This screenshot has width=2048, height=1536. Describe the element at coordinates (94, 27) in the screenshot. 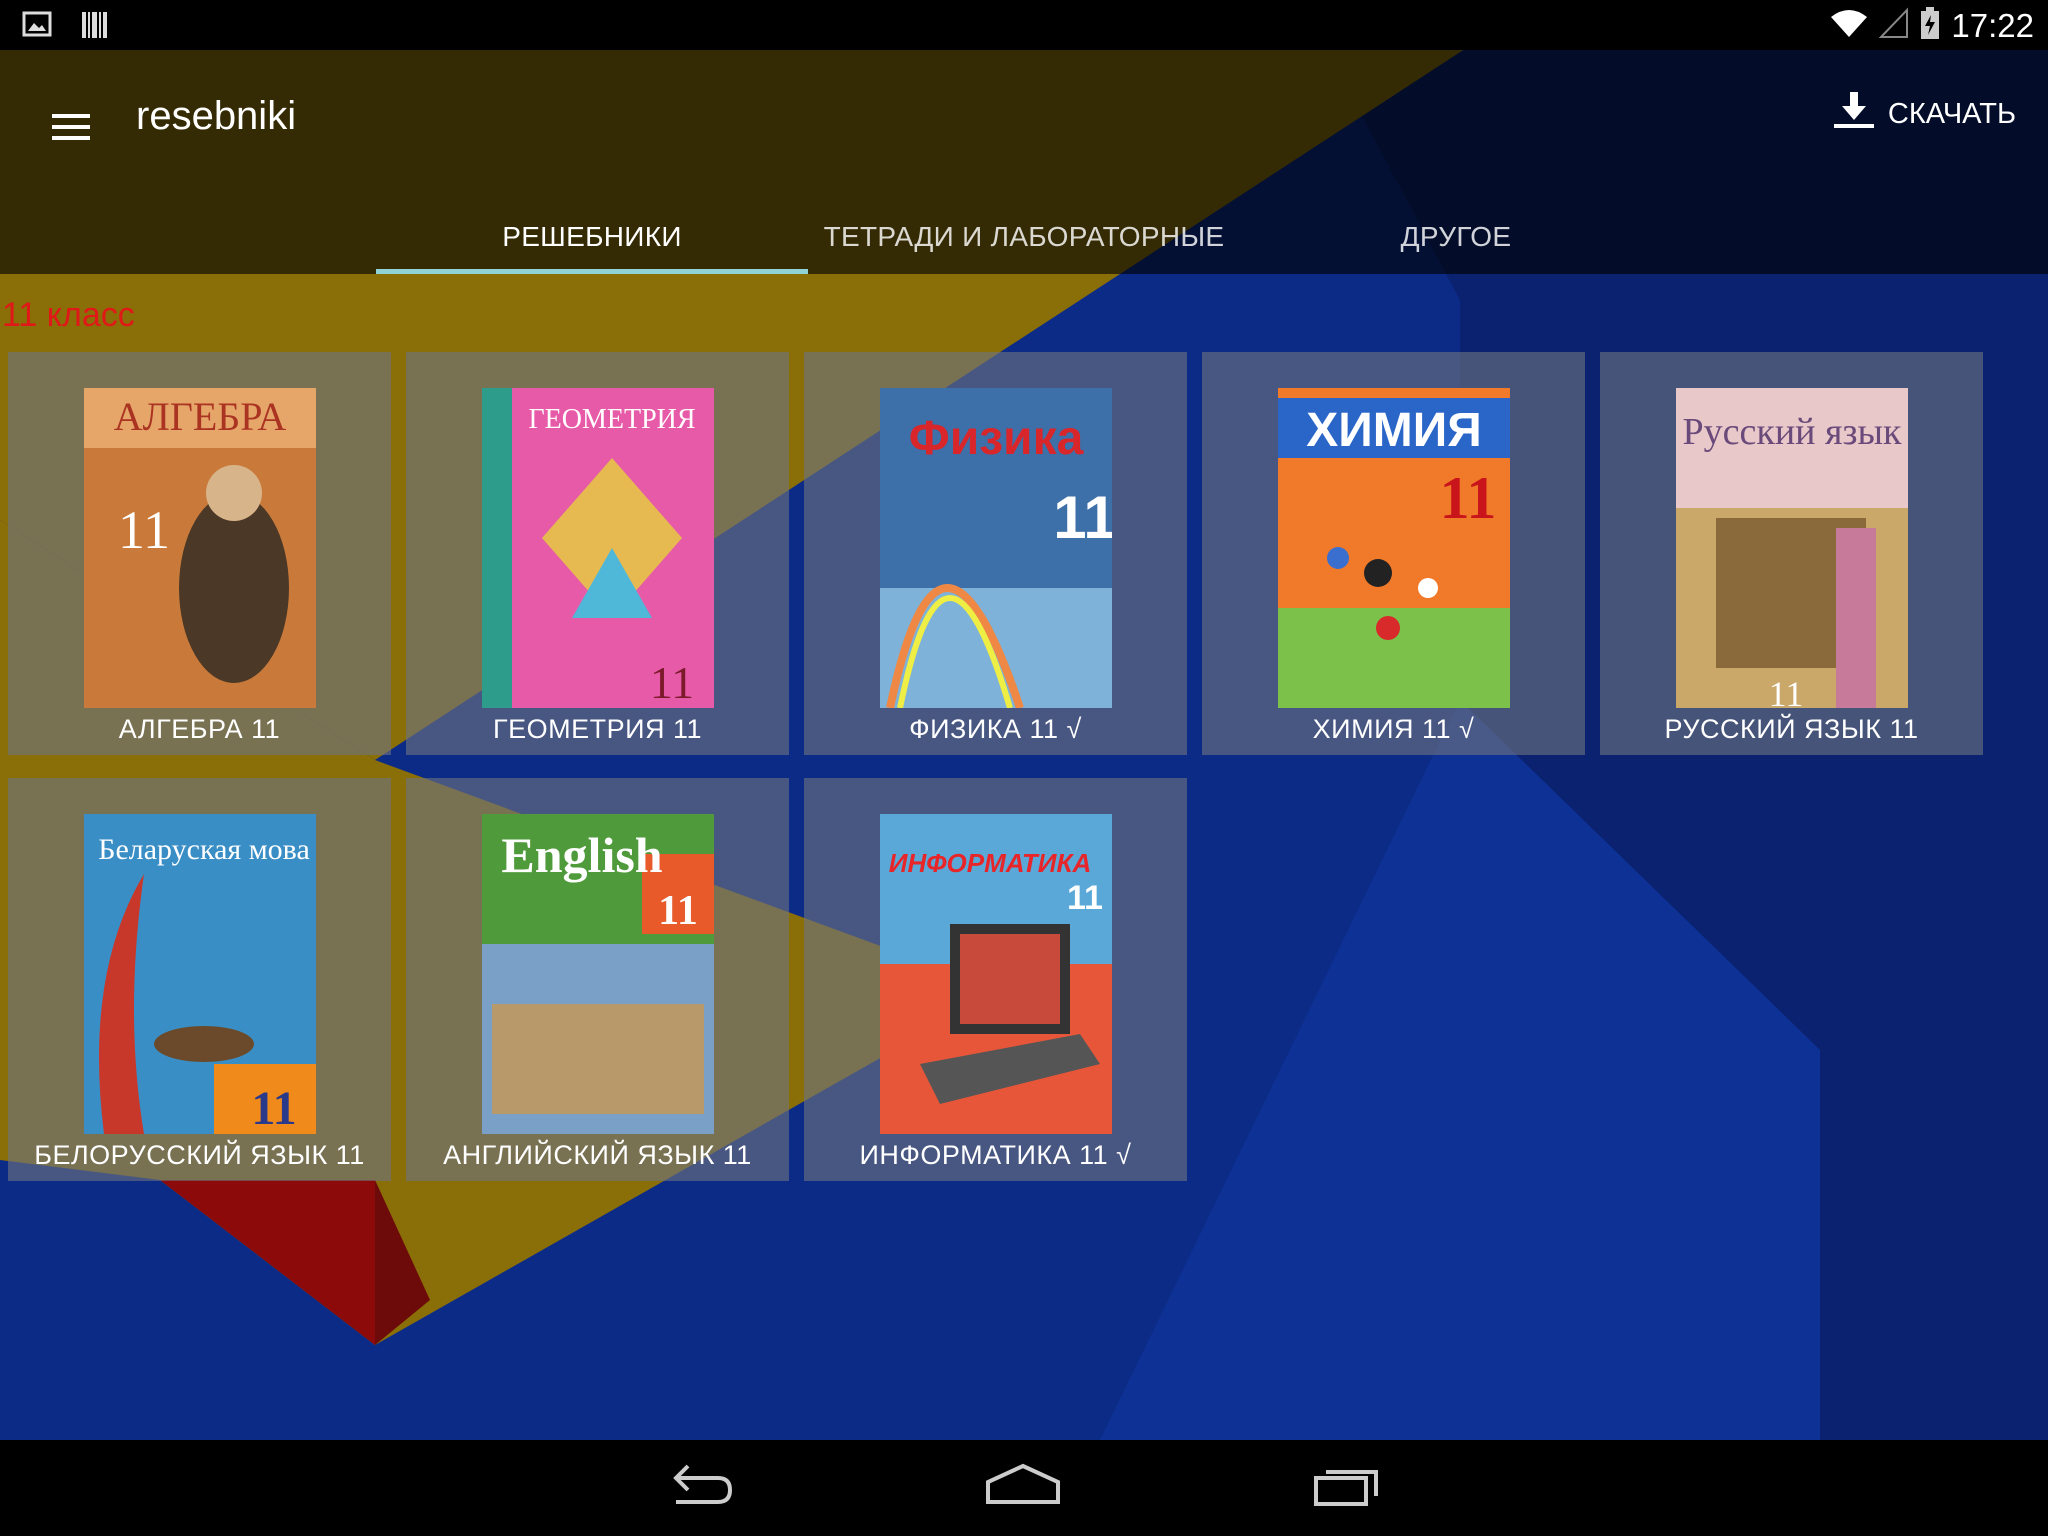

I see `barcode-notification-icon` at that location.